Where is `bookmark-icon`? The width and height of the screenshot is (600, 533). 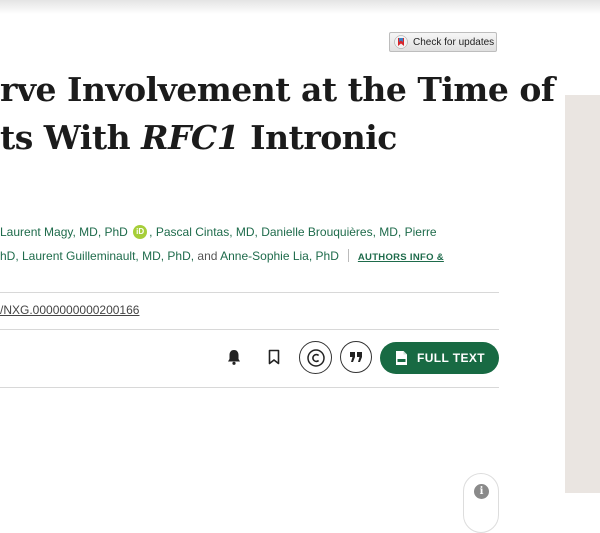 bookmark-icon is located at coordinates (274, 357).